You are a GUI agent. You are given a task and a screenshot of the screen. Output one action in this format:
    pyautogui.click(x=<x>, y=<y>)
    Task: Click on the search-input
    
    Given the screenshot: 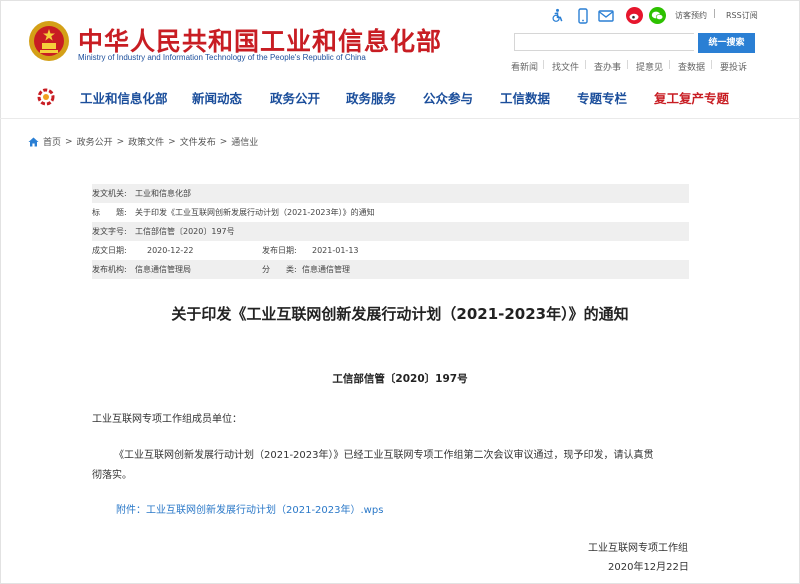 What is the action you would take?
    pyautogui.click(x=604, y=42)
    